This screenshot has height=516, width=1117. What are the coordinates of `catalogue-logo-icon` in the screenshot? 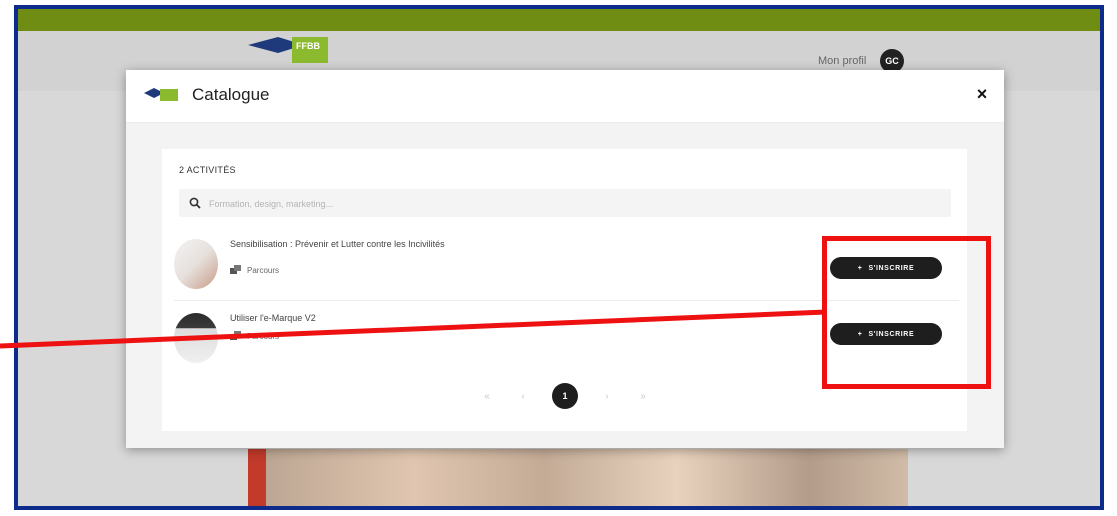 It's located at (161, 94).